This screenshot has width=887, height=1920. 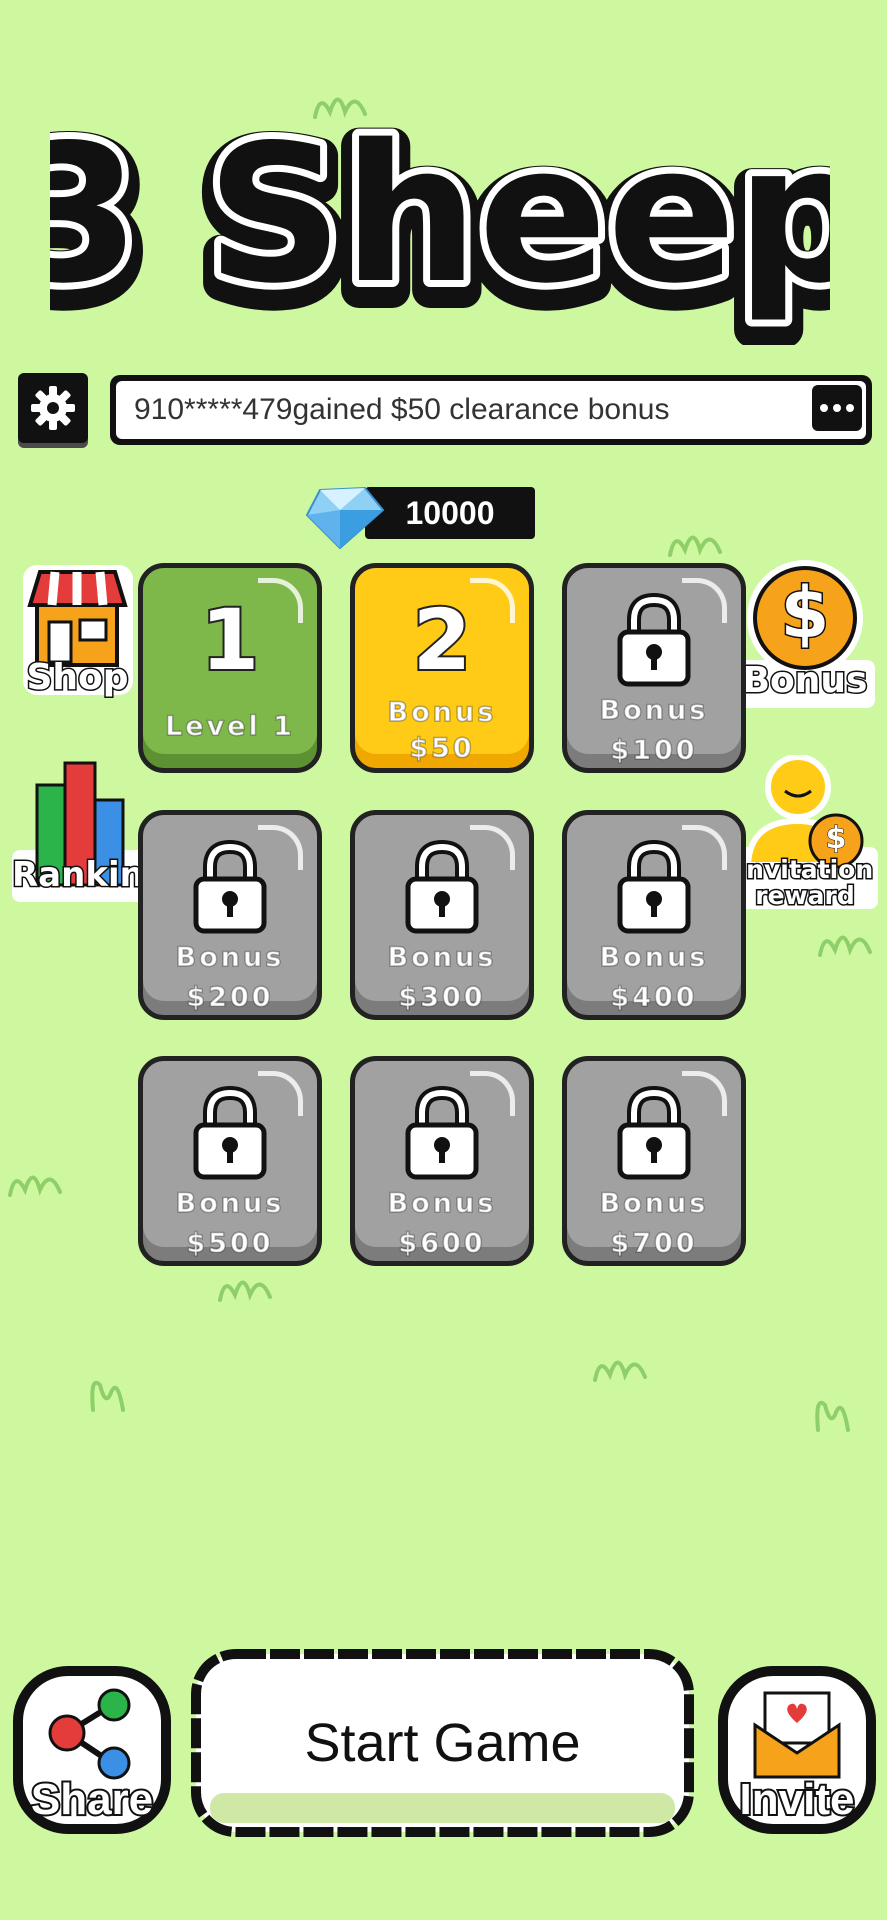 I want to click on settings-button, so click(x=53, y=408).